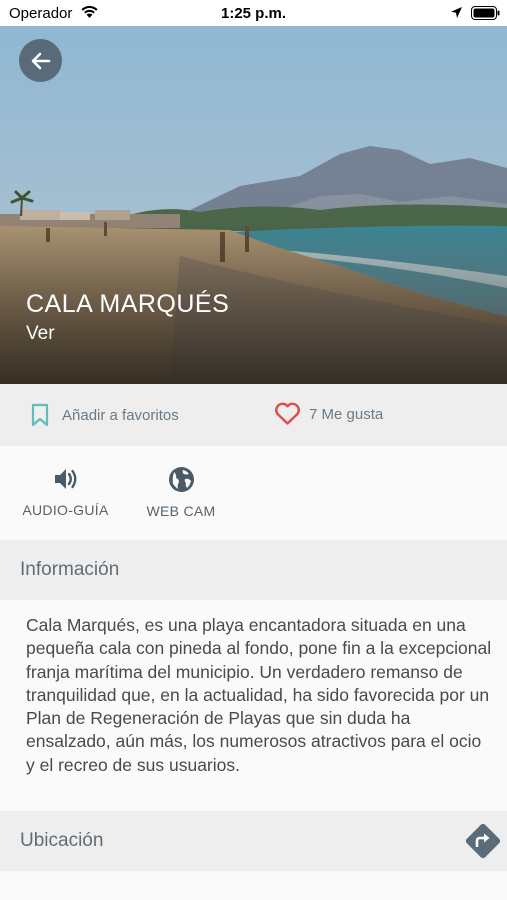 The width and height of the screenshot is (507, 900). Describe the element at coordinates (65, 479) in the screenshot. I see `speaker-icon` at that location.